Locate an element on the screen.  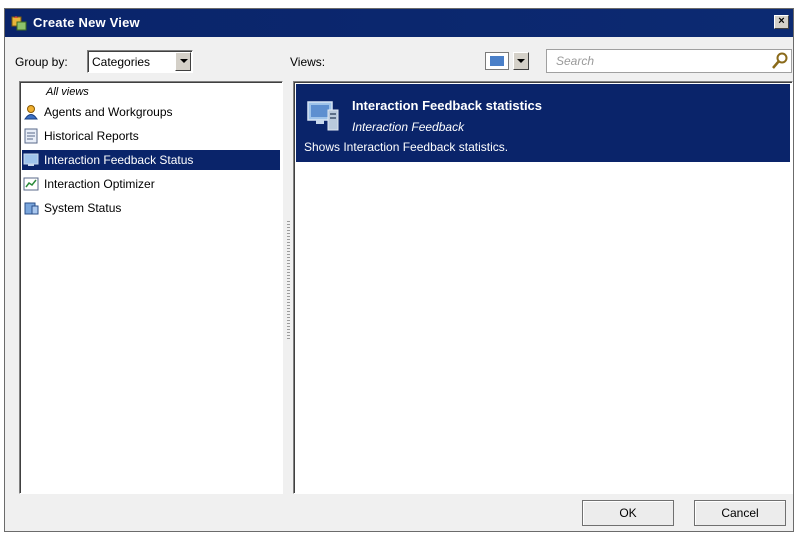
title-bar: Create New View × is located at coordinates (399, 23).